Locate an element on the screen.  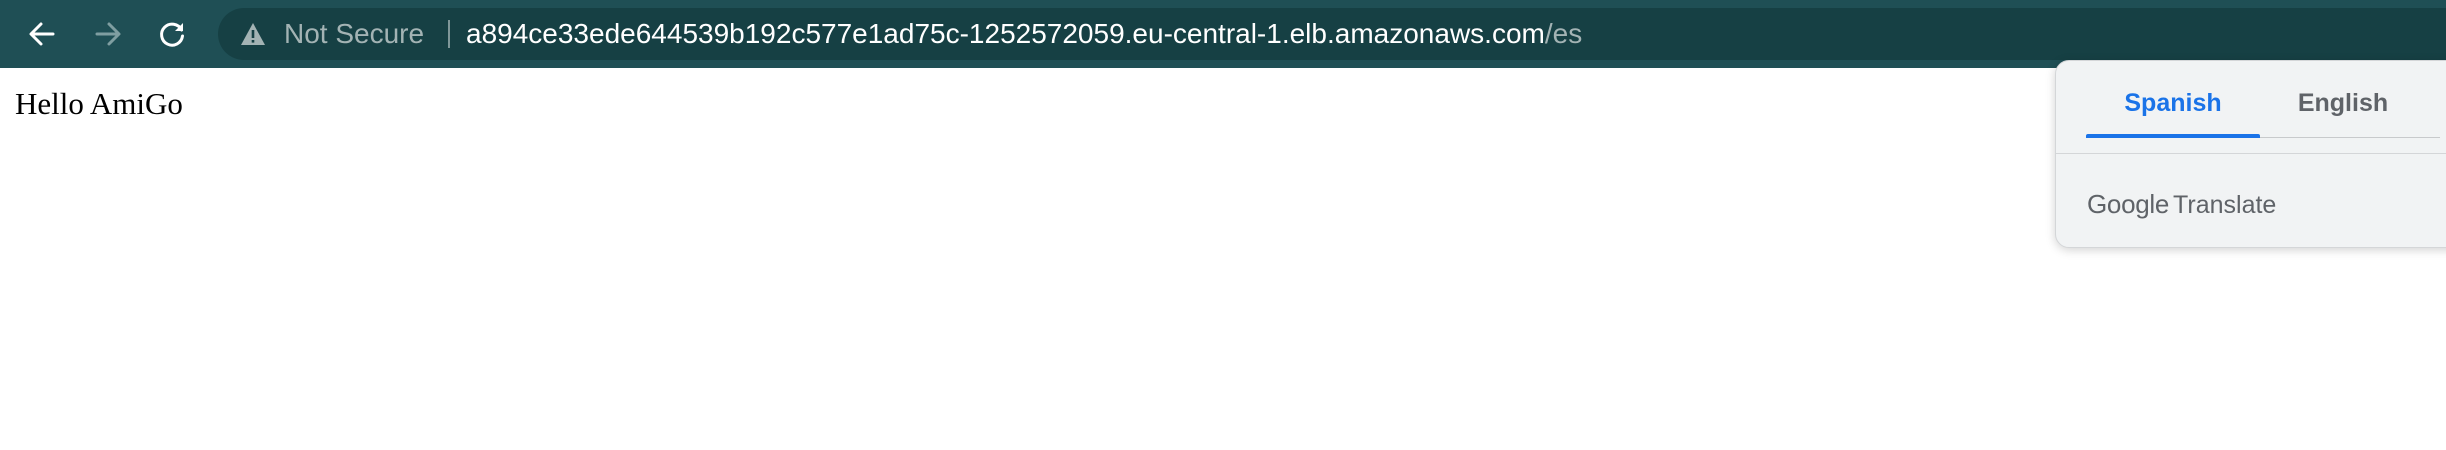
reload-button is located at coordinates (172, 34).